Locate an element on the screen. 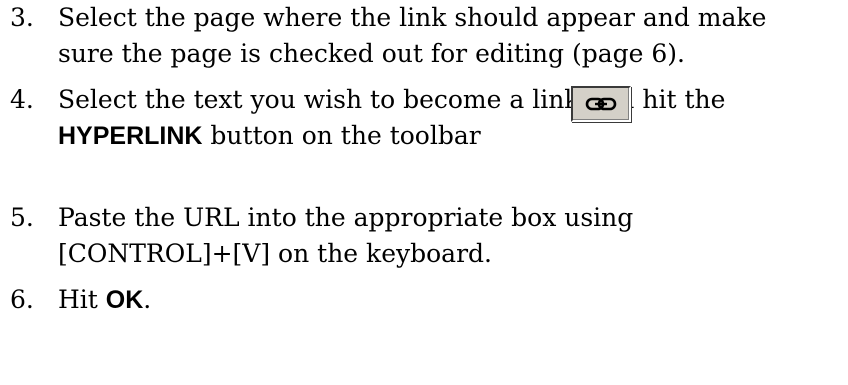 The image size is (848, 385). step-suffix: . is located at coordinates (147, 299).